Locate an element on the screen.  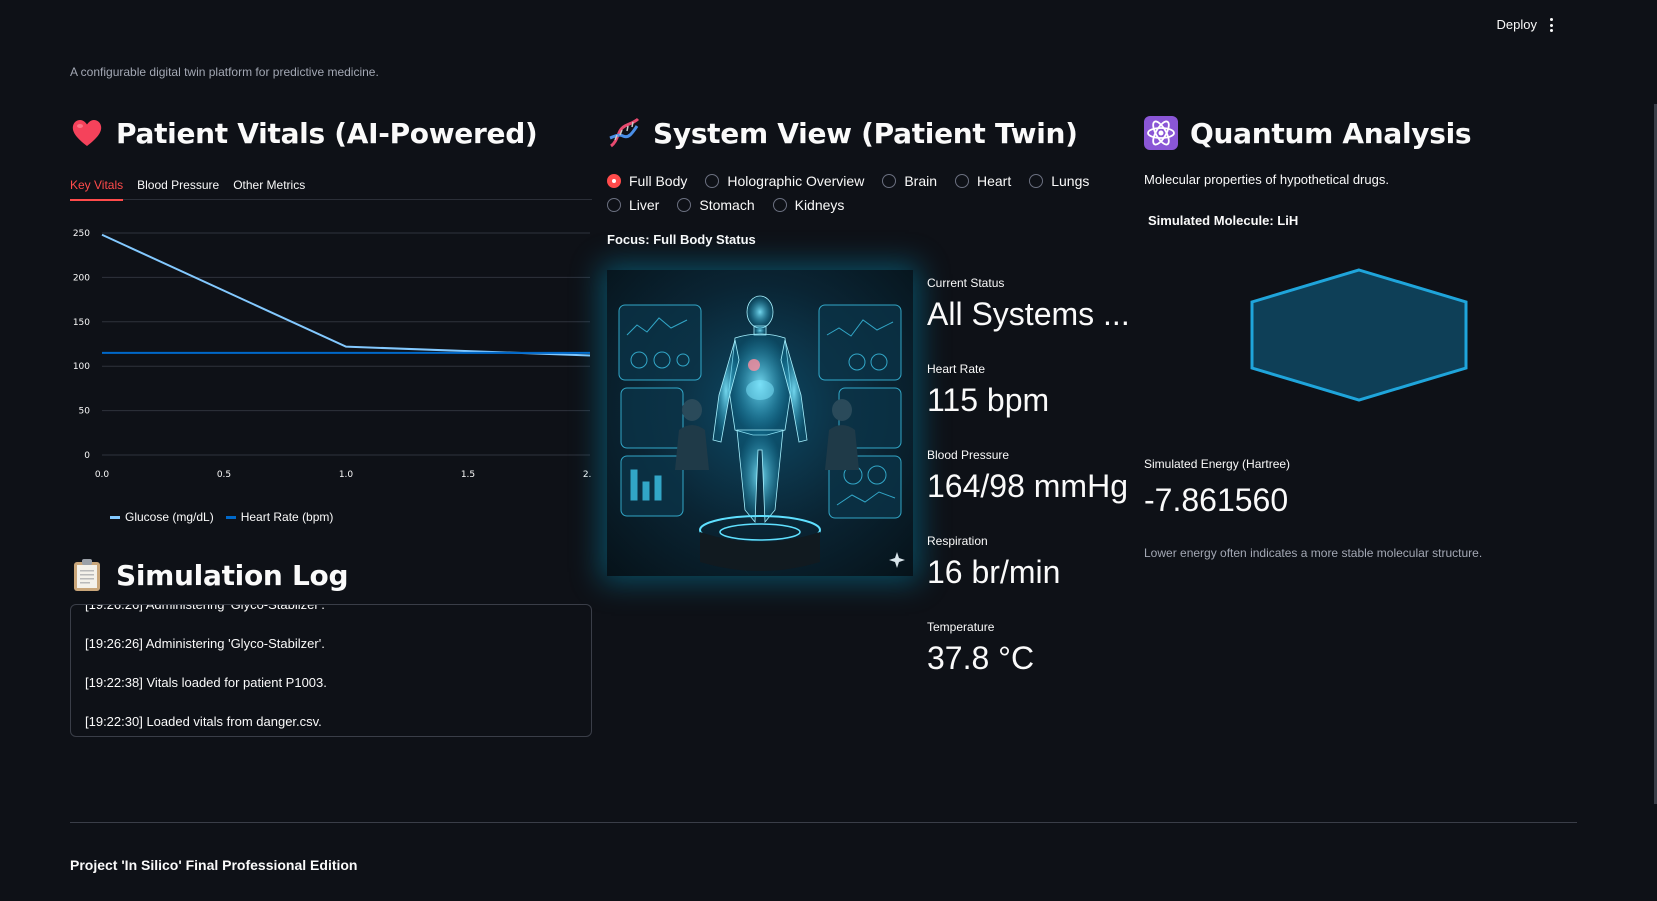
tab-key-vitals: Key Vitals is located at coordinates (97, 186).